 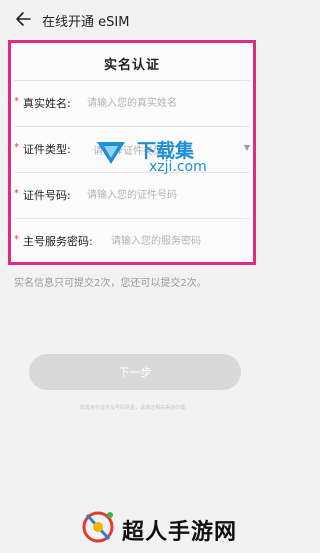 What do you see at coordinates (47, 149) in the screenshot?
I see `id-type-label: 证件类型:` at bounding box center [47, 149].